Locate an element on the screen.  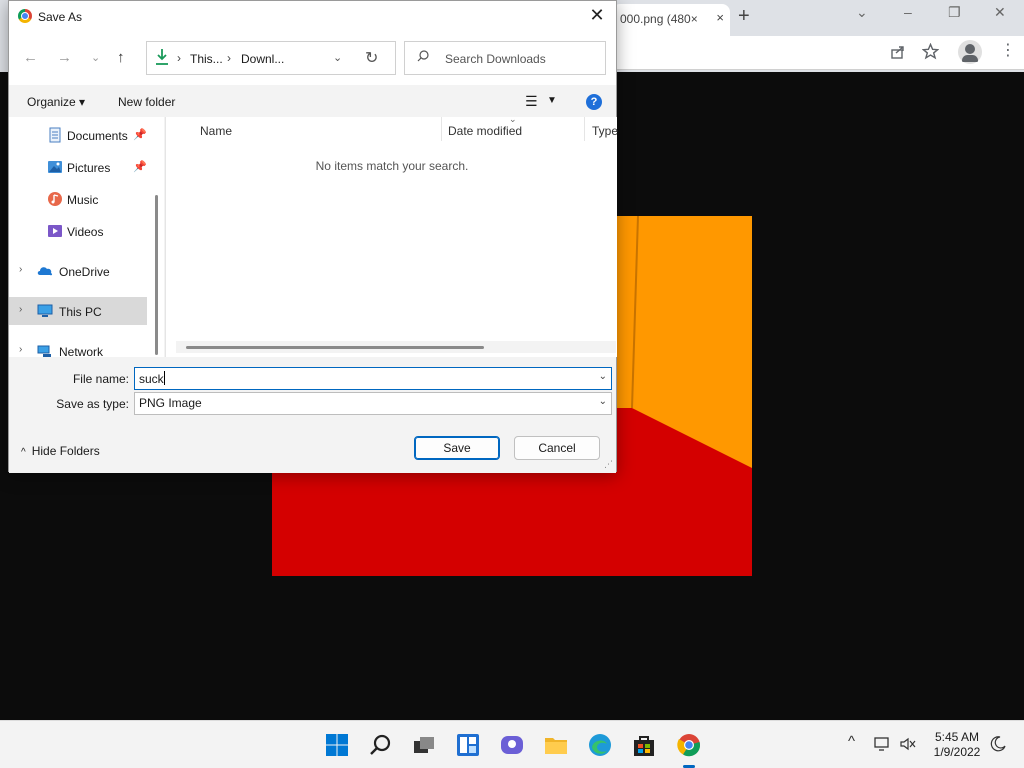
music-icon is located at coordinates (55, 199).